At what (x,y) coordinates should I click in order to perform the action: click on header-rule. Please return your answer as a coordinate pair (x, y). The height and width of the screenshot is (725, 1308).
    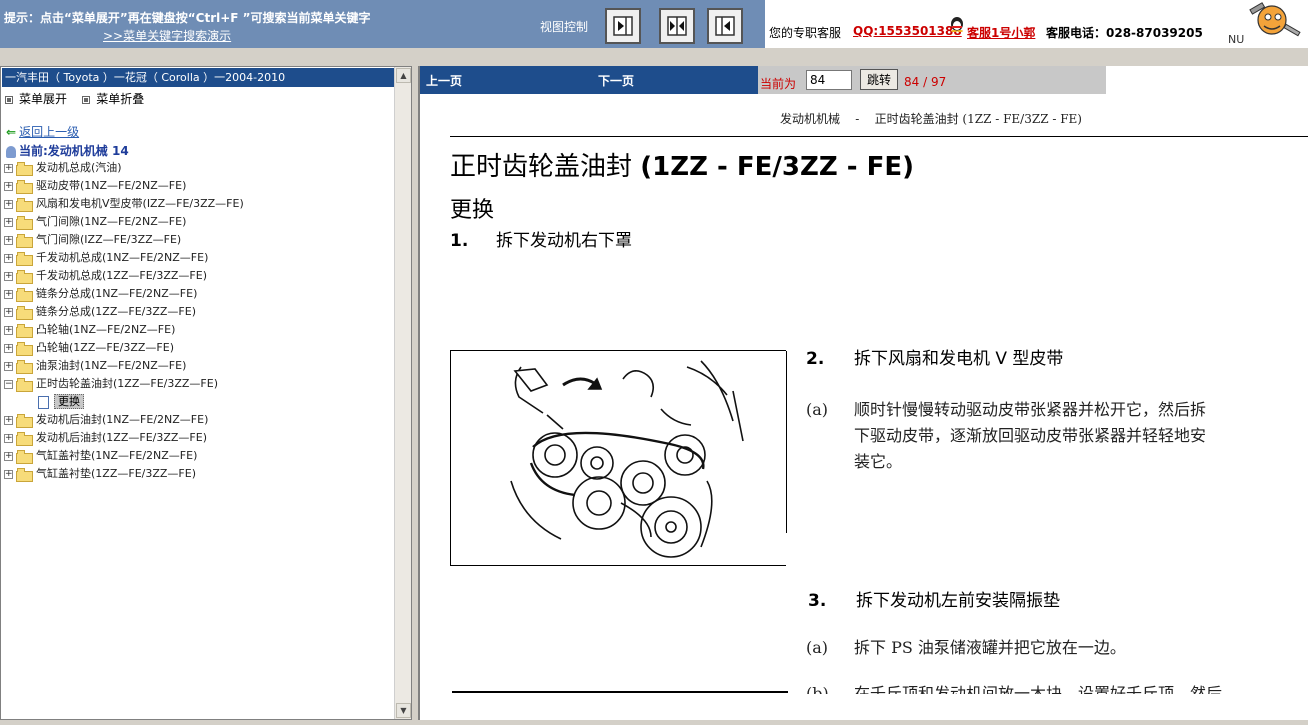
    Looking at the image, I should click on (879, 136).